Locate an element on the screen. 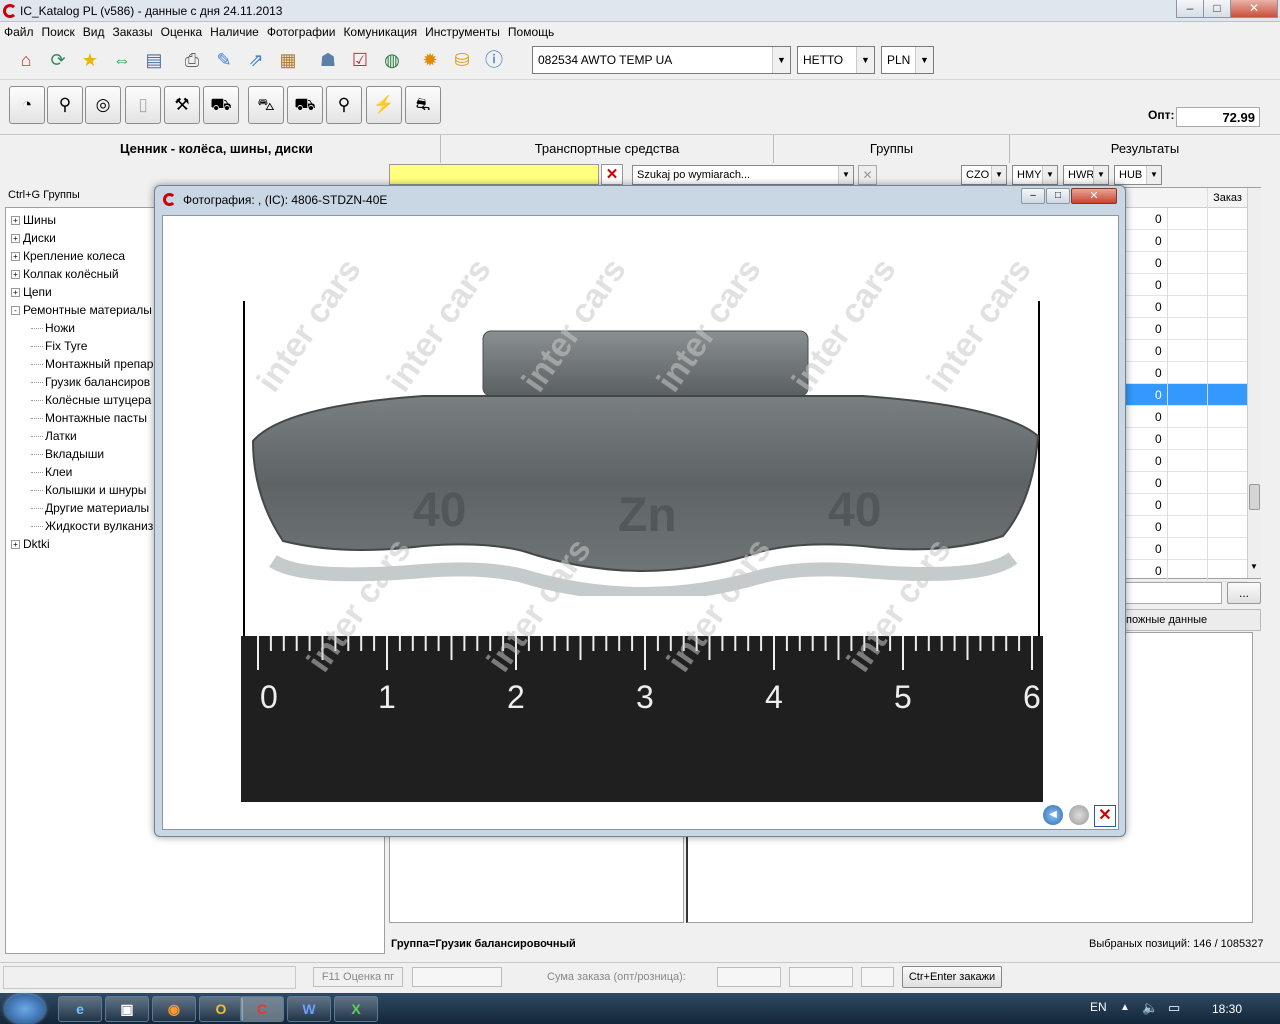 The width and height of the screenshot is (1280, 1024). menu-item: Инструменты is located at coordinates (462, 30).